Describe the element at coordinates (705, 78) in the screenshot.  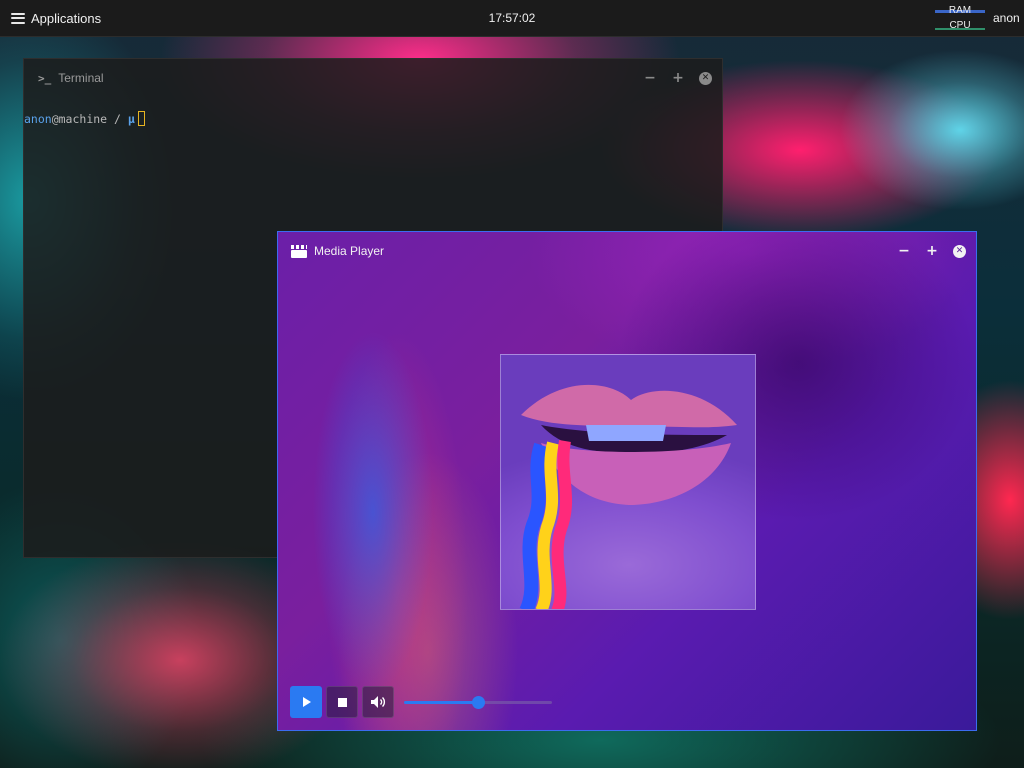
I see `terminal-close-button: ✕` at that location.